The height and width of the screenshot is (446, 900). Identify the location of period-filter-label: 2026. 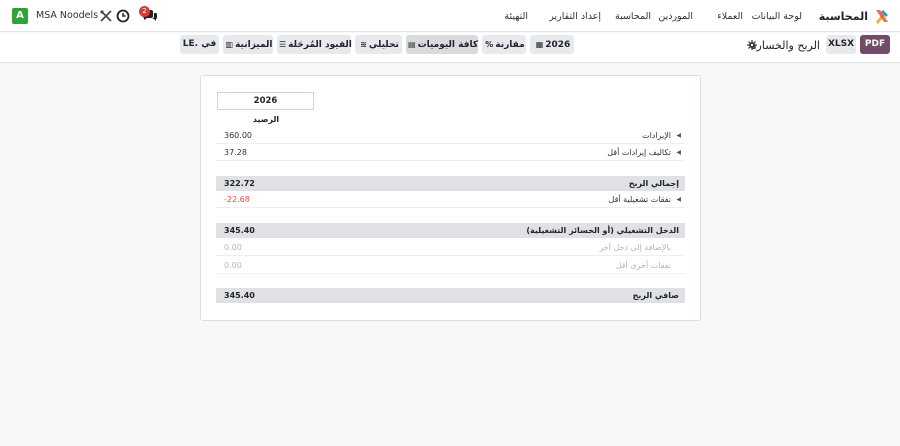
(558, 45).